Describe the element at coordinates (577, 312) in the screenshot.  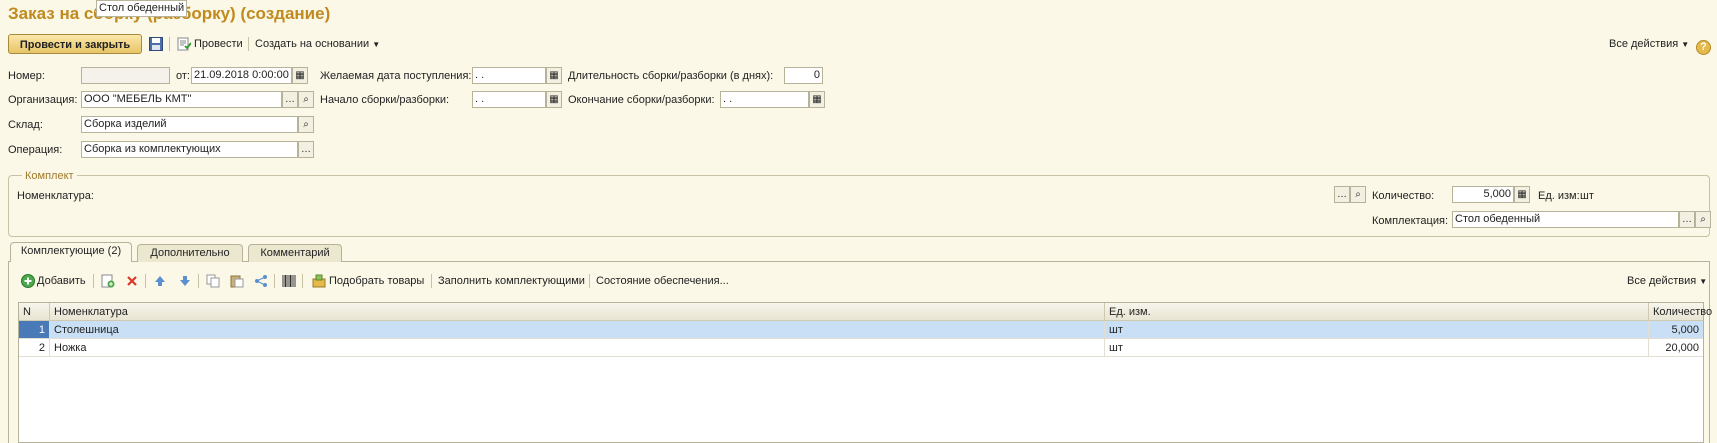
I see `column-header-nomenclature: Номенклатура` at that location.